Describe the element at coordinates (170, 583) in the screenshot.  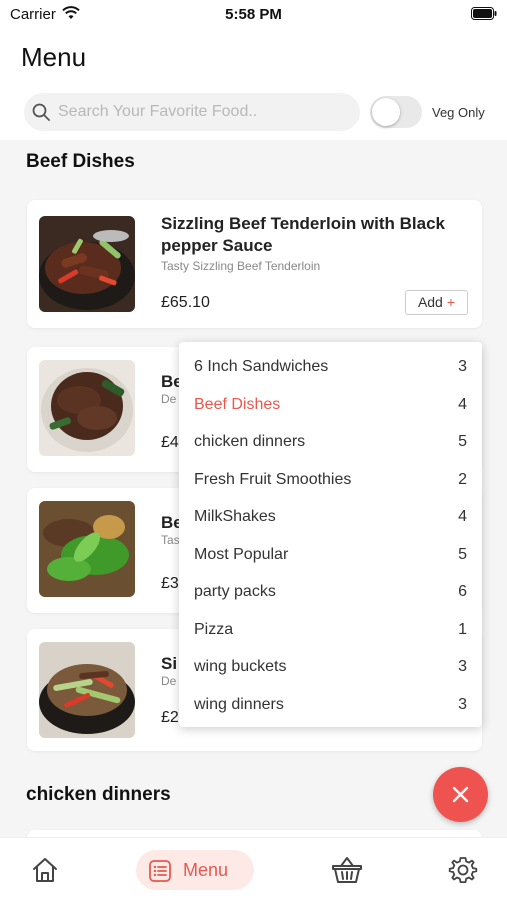
I see `food-price: £3` at that location.